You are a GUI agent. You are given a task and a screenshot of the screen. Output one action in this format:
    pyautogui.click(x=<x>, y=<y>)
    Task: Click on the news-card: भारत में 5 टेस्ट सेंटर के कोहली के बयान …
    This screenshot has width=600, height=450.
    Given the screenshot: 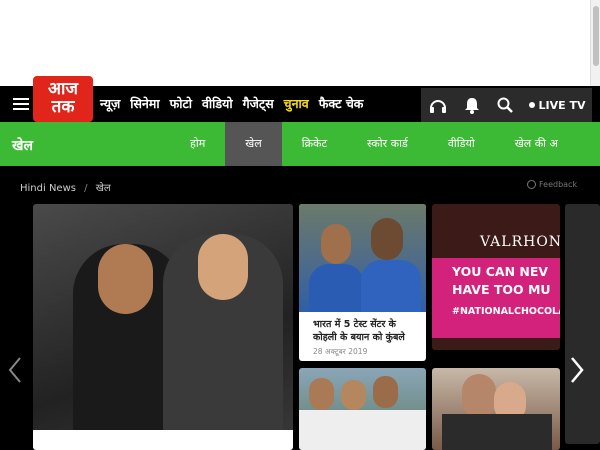 What is the action you would take?
    pyautogui.click(x=362, y=282)
    